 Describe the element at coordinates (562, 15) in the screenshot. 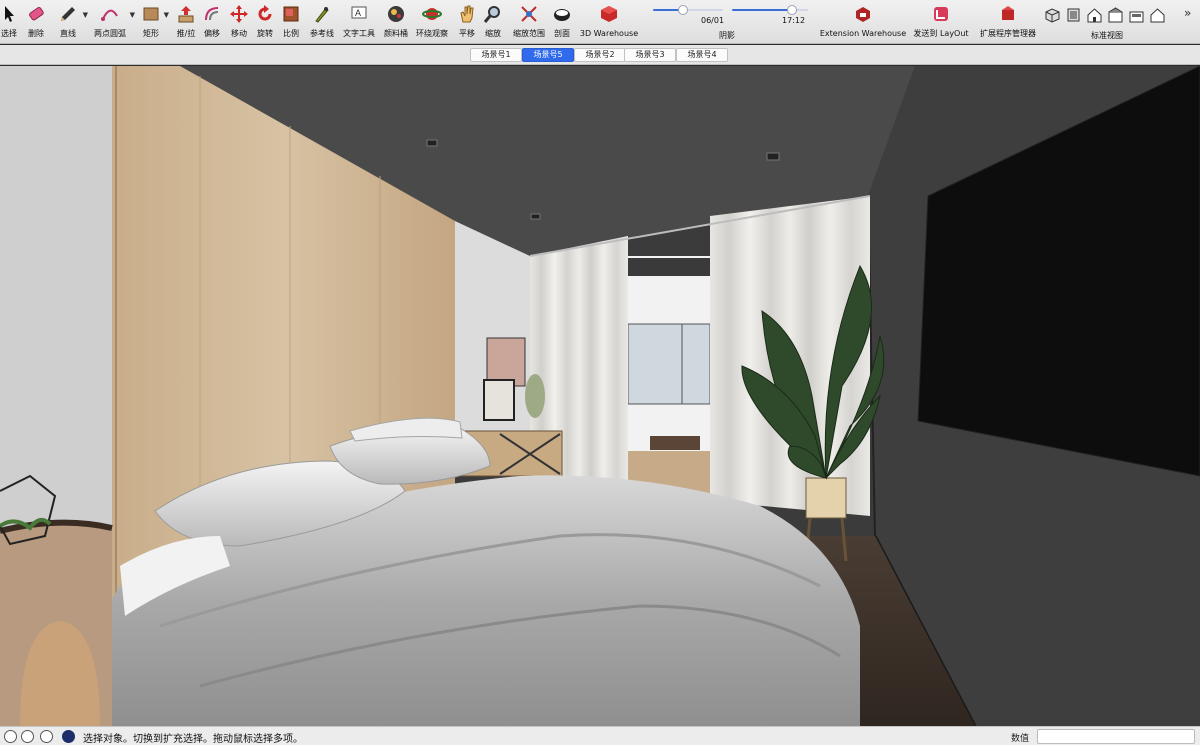

I see `section-plane-icon` at that location.